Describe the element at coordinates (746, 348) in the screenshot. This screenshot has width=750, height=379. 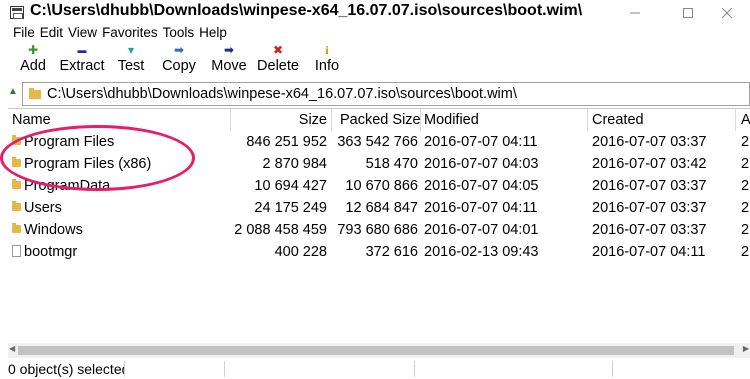
I see `scroll-right-icon: ▶` at that location.